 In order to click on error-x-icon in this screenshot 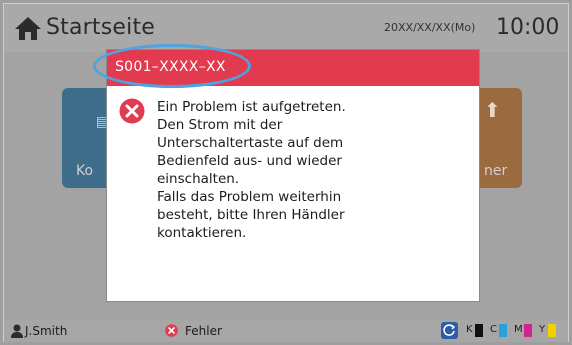, I will do `click(132, 111)`.